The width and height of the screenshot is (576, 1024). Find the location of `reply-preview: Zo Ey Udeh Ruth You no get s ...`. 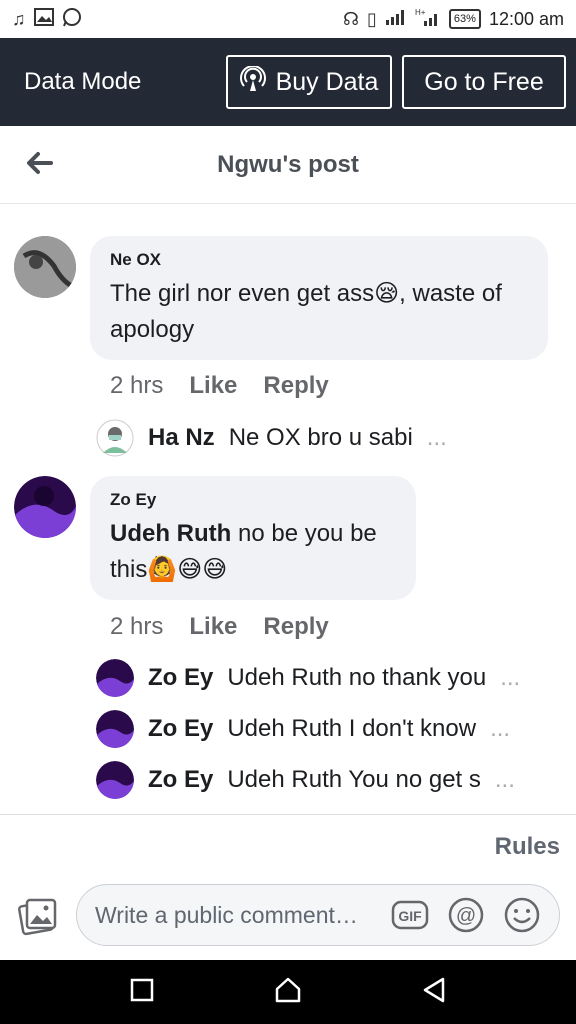

reply-preview: Zo Ey Udeh Ruth You no get s ... is located at coordinates (305, 780).